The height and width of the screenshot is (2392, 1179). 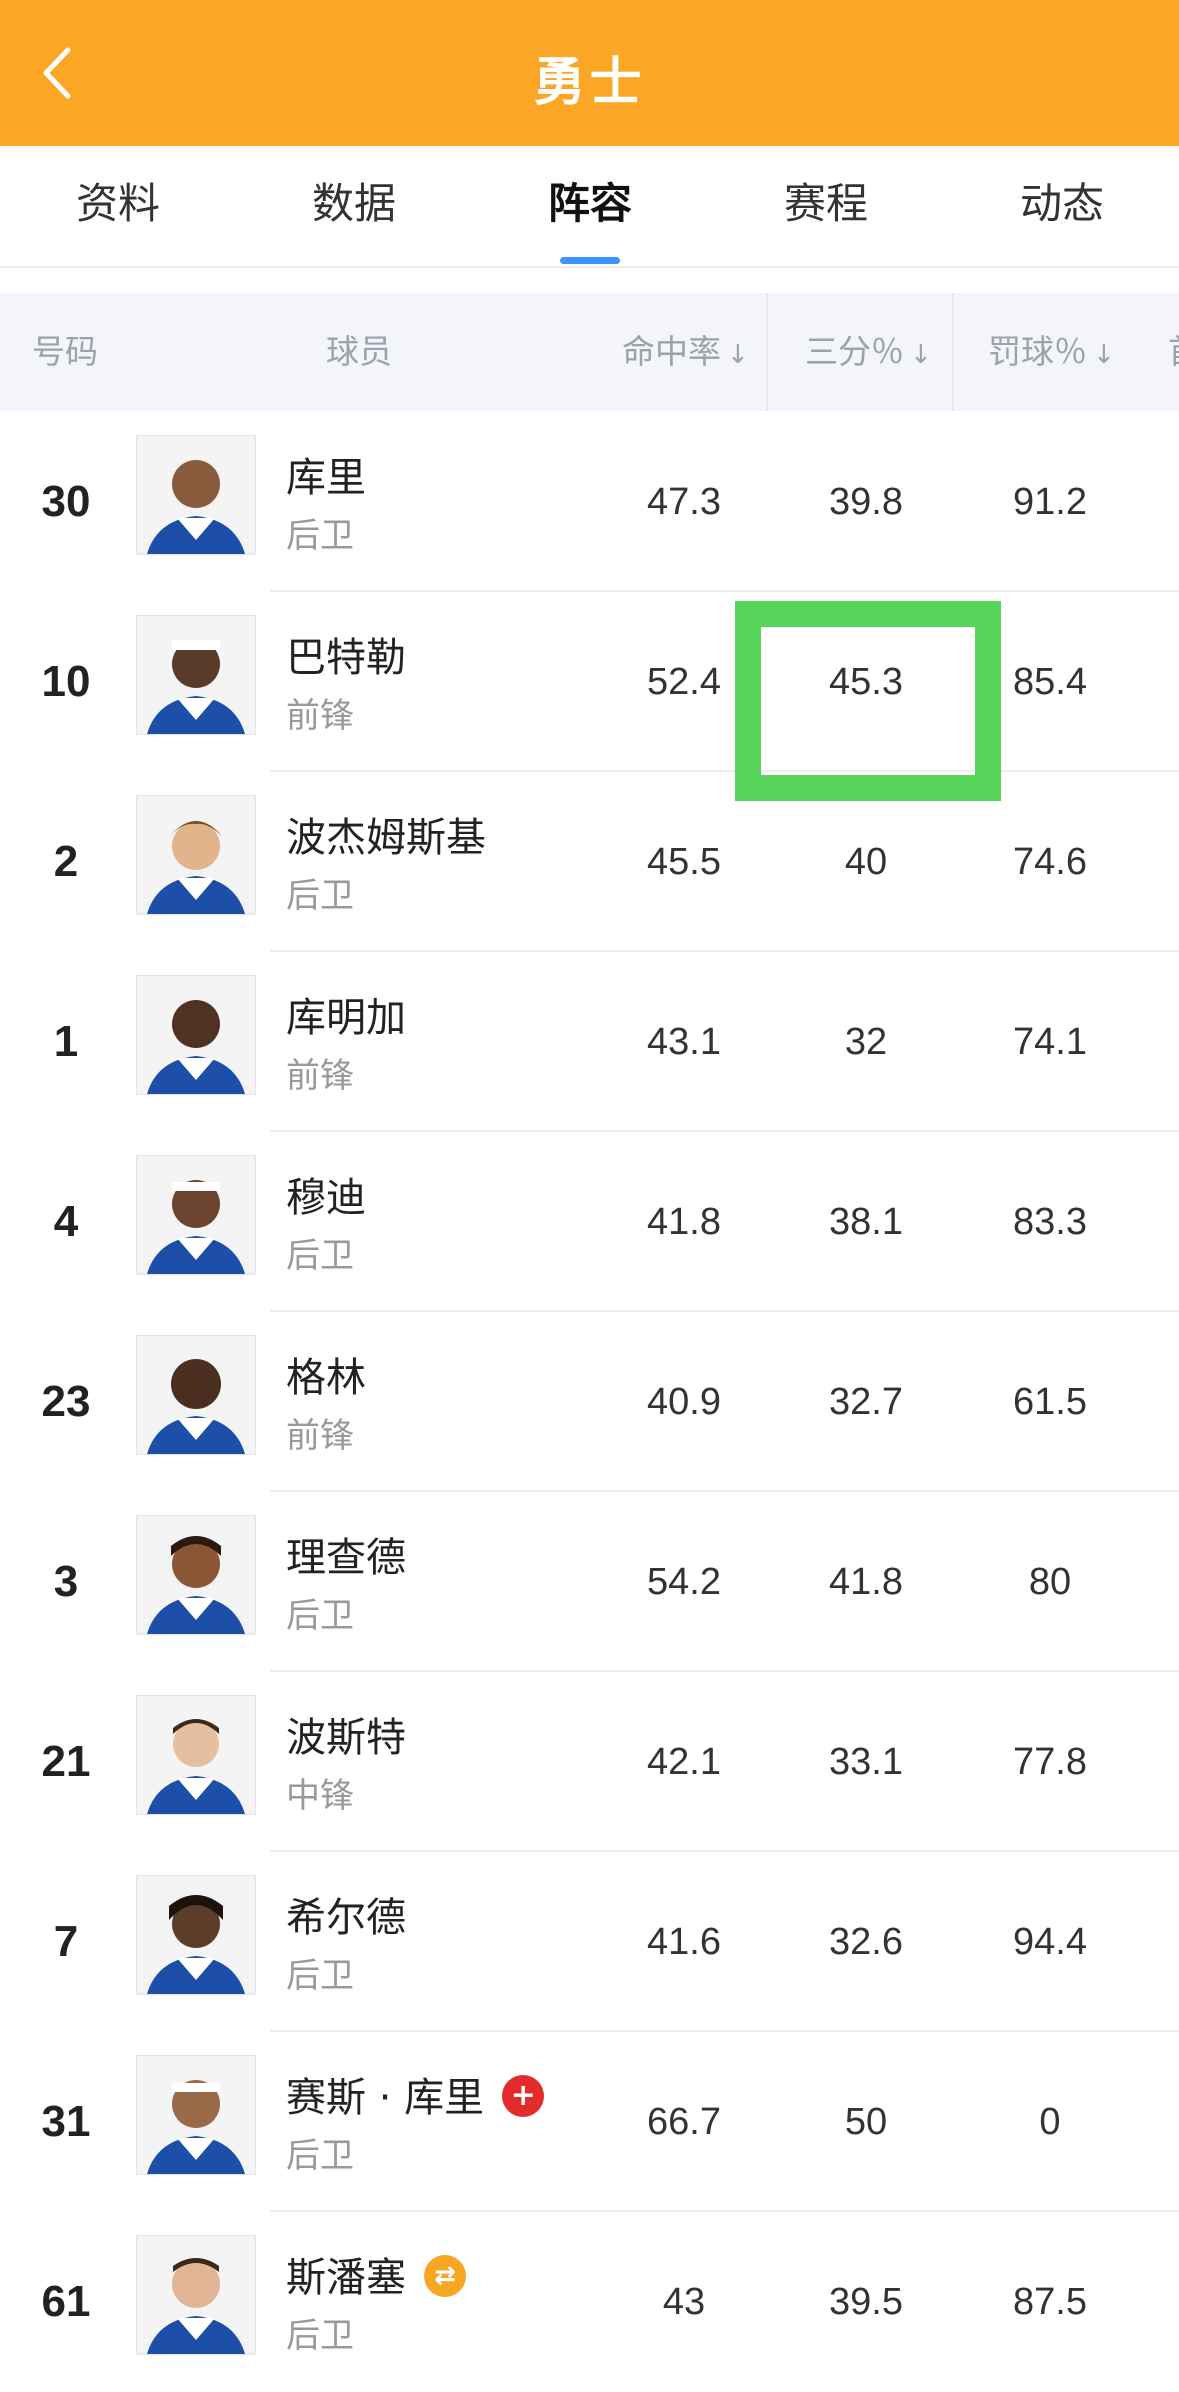 I want to click on fg-pct-value: 40.9, so click(x=684, y=1402).